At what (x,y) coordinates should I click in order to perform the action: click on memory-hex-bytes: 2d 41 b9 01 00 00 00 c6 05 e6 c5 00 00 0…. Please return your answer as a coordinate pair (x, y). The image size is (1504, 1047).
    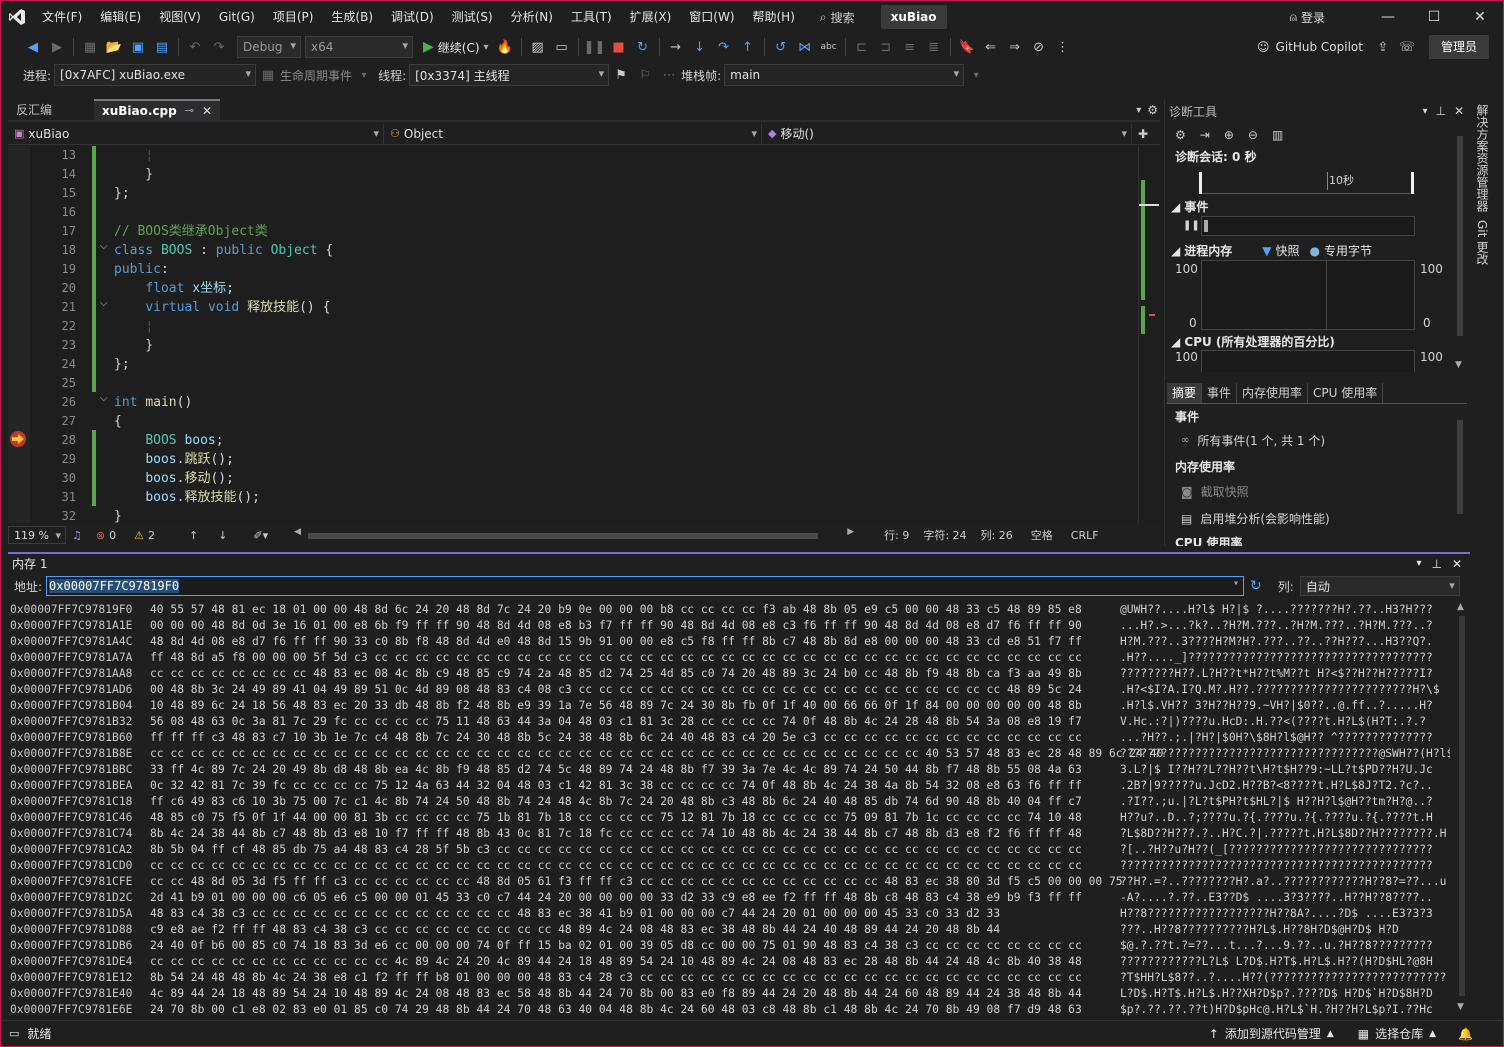
    Looking at the image, I should click on (635, 898).